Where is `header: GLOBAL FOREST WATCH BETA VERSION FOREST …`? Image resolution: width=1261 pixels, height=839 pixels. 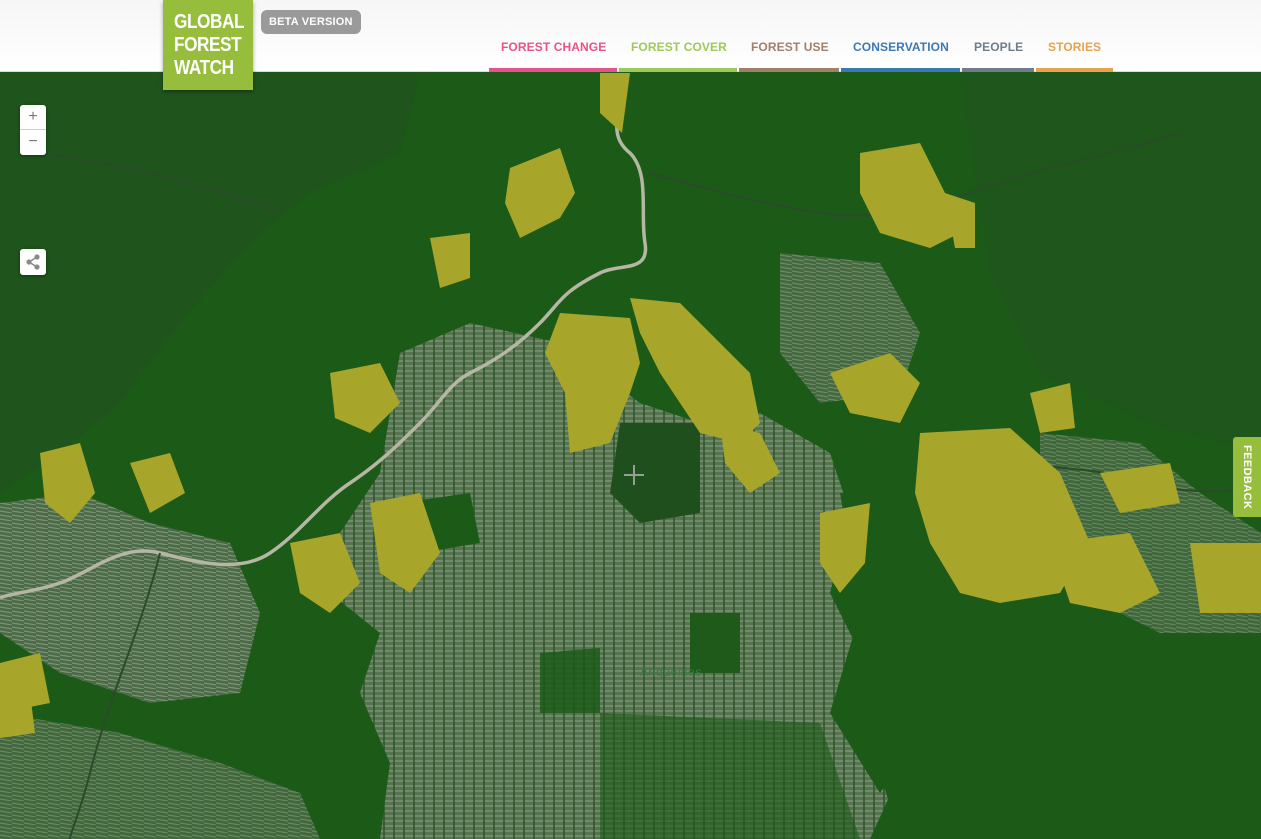
header: GLOBAL FOREST WATCH BETA VERSION FOREST … is located at coordinates (630, 45).